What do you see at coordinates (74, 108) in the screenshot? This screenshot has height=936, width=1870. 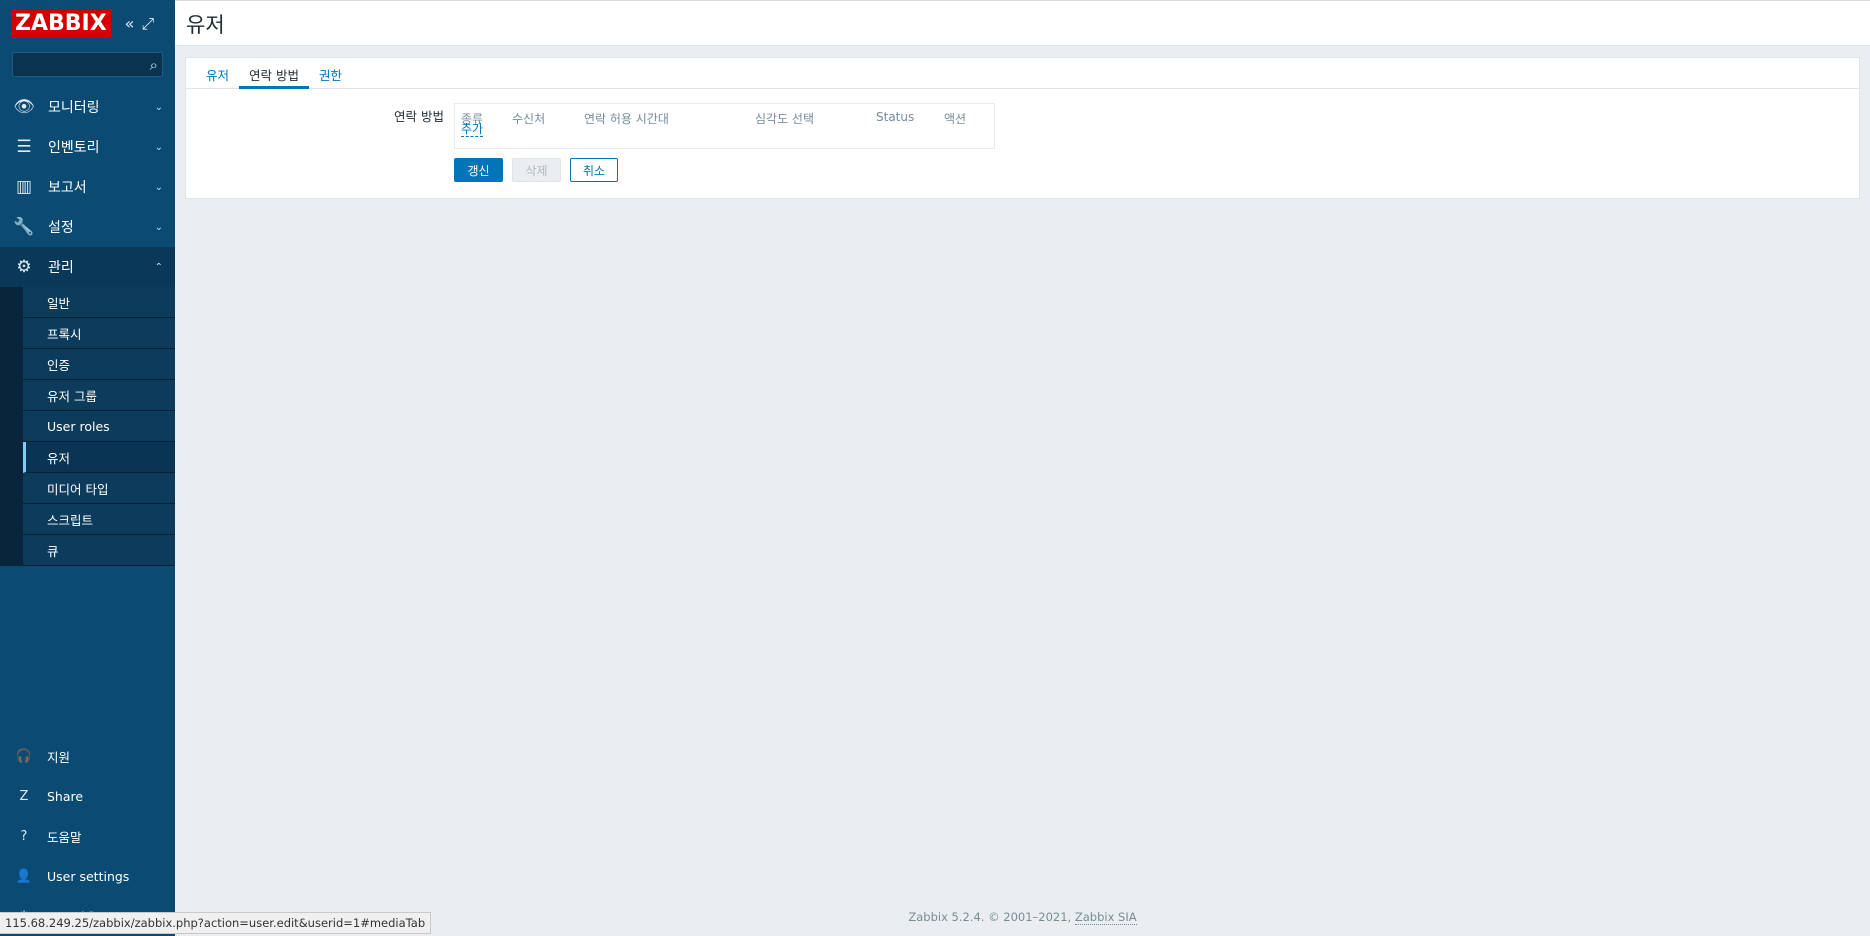 I see `menu-label: 모니터링` at bounding box center [74, 108].